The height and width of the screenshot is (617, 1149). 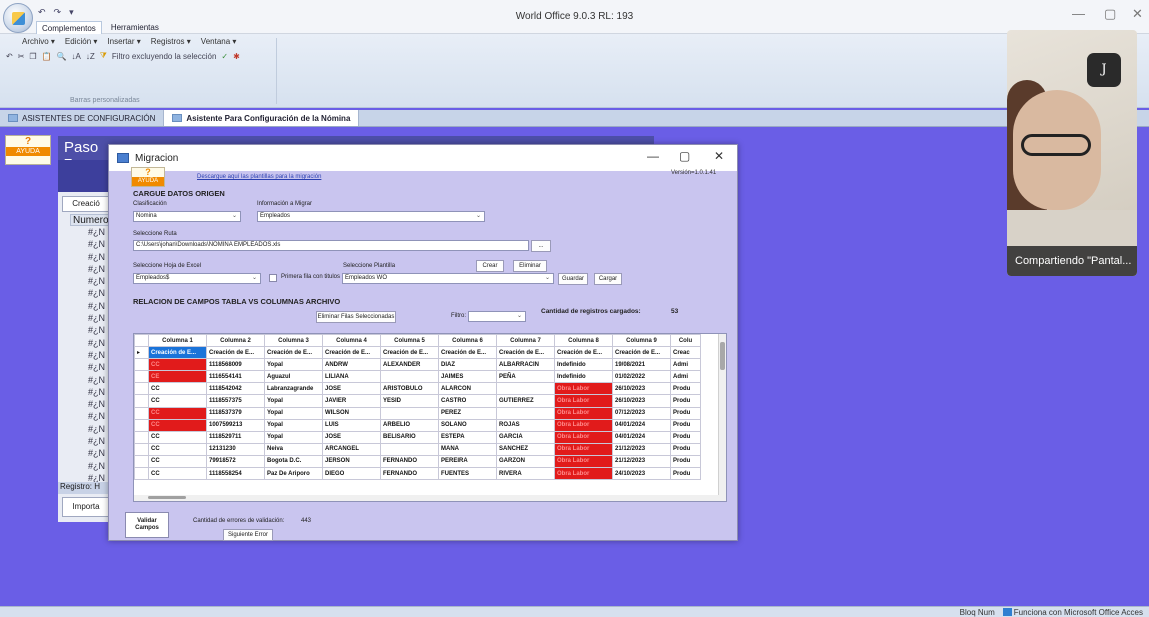 What do you see at coordinates (235, 377) in the screenshot?
I see `grid-cell: 1116554141` at bounding box center [235, 377].